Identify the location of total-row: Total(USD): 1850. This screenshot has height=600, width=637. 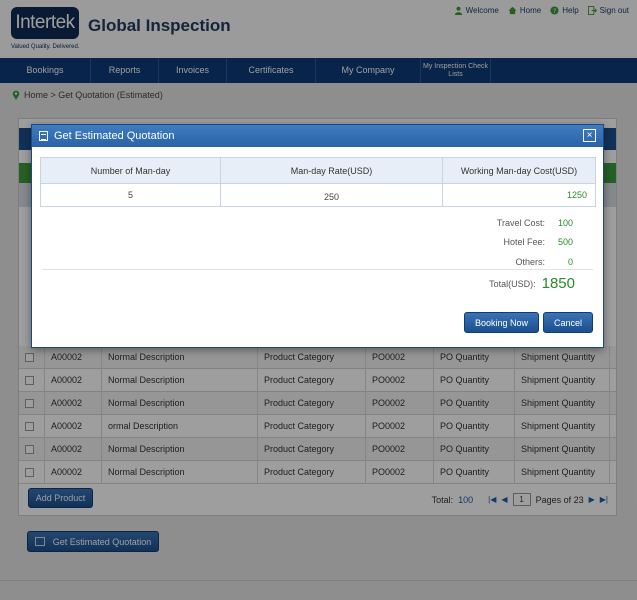
(532, 283).